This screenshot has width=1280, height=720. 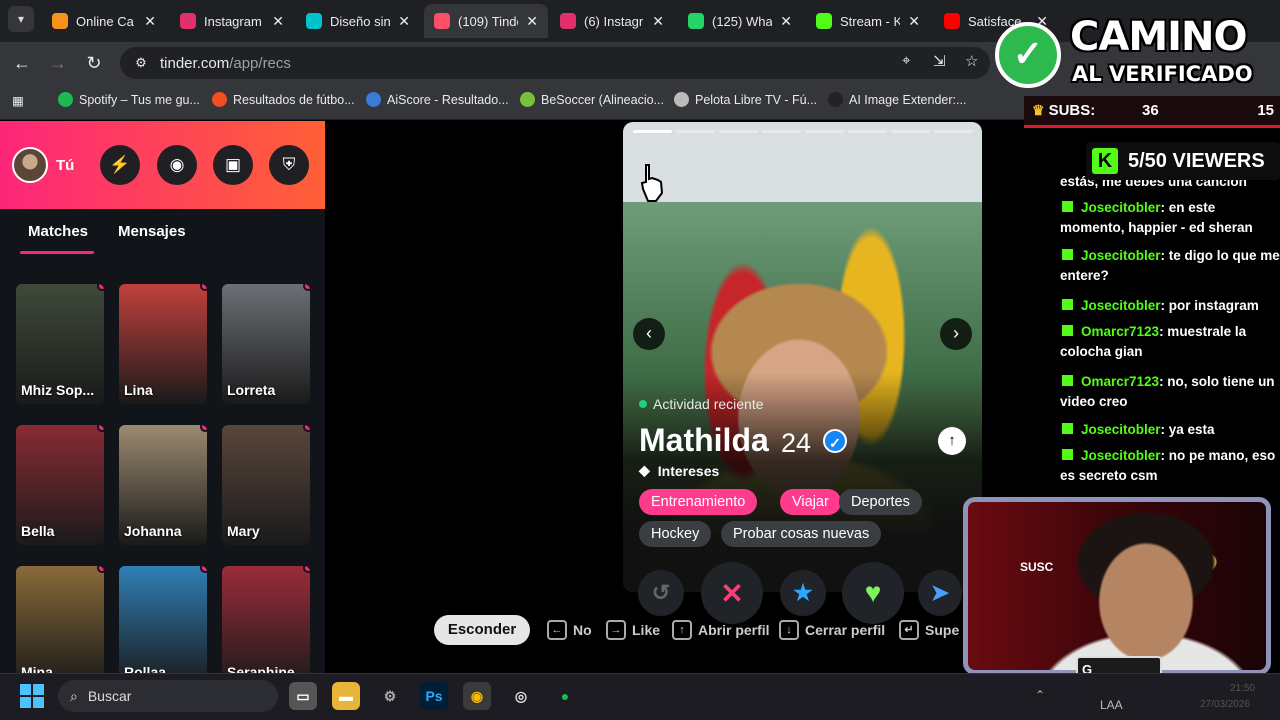 I want to click on interests-label: Intereses, so click(x=688, y=470).